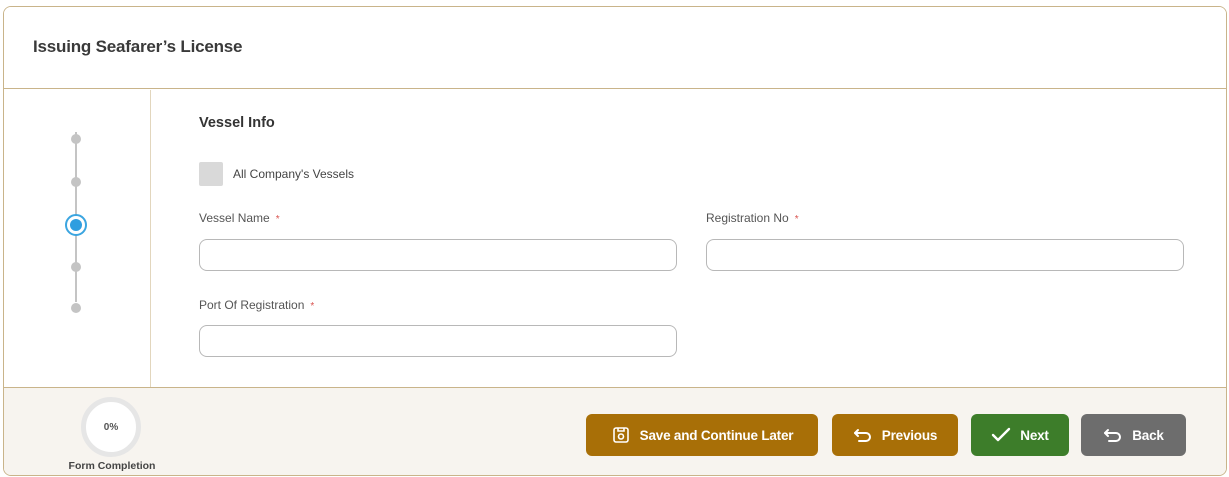  I want to click on previous-label: Previous, so click(909, 435).